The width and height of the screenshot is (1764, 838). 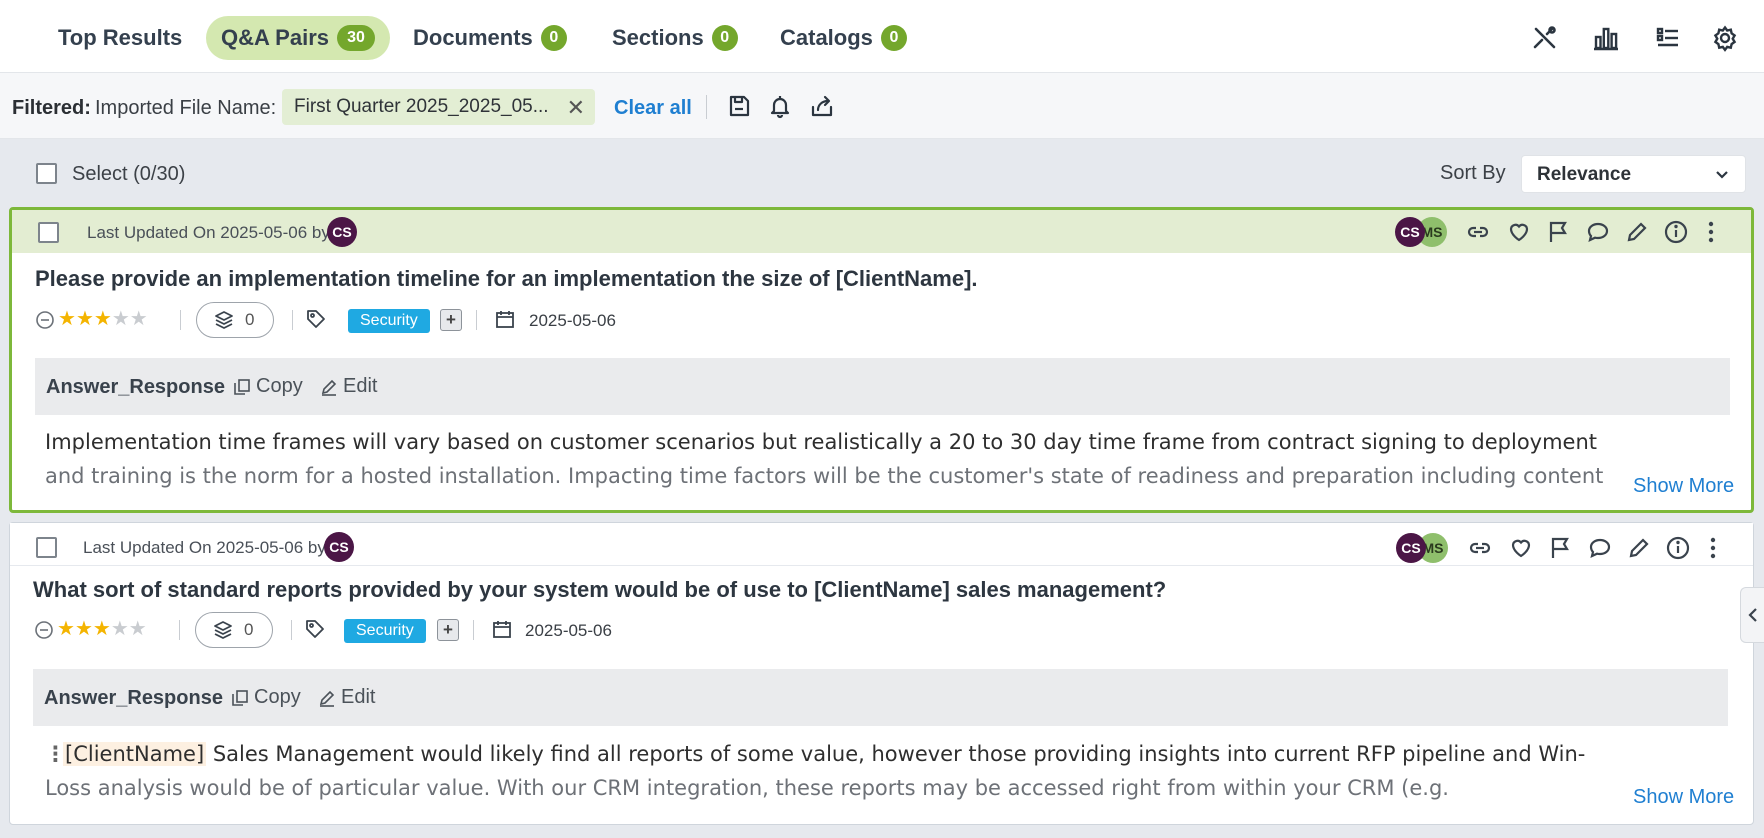 What do you see at coordinates (356, 38) in the screenshot?
I see `tab-count-badge: 30` at bounding box center [356, 38].